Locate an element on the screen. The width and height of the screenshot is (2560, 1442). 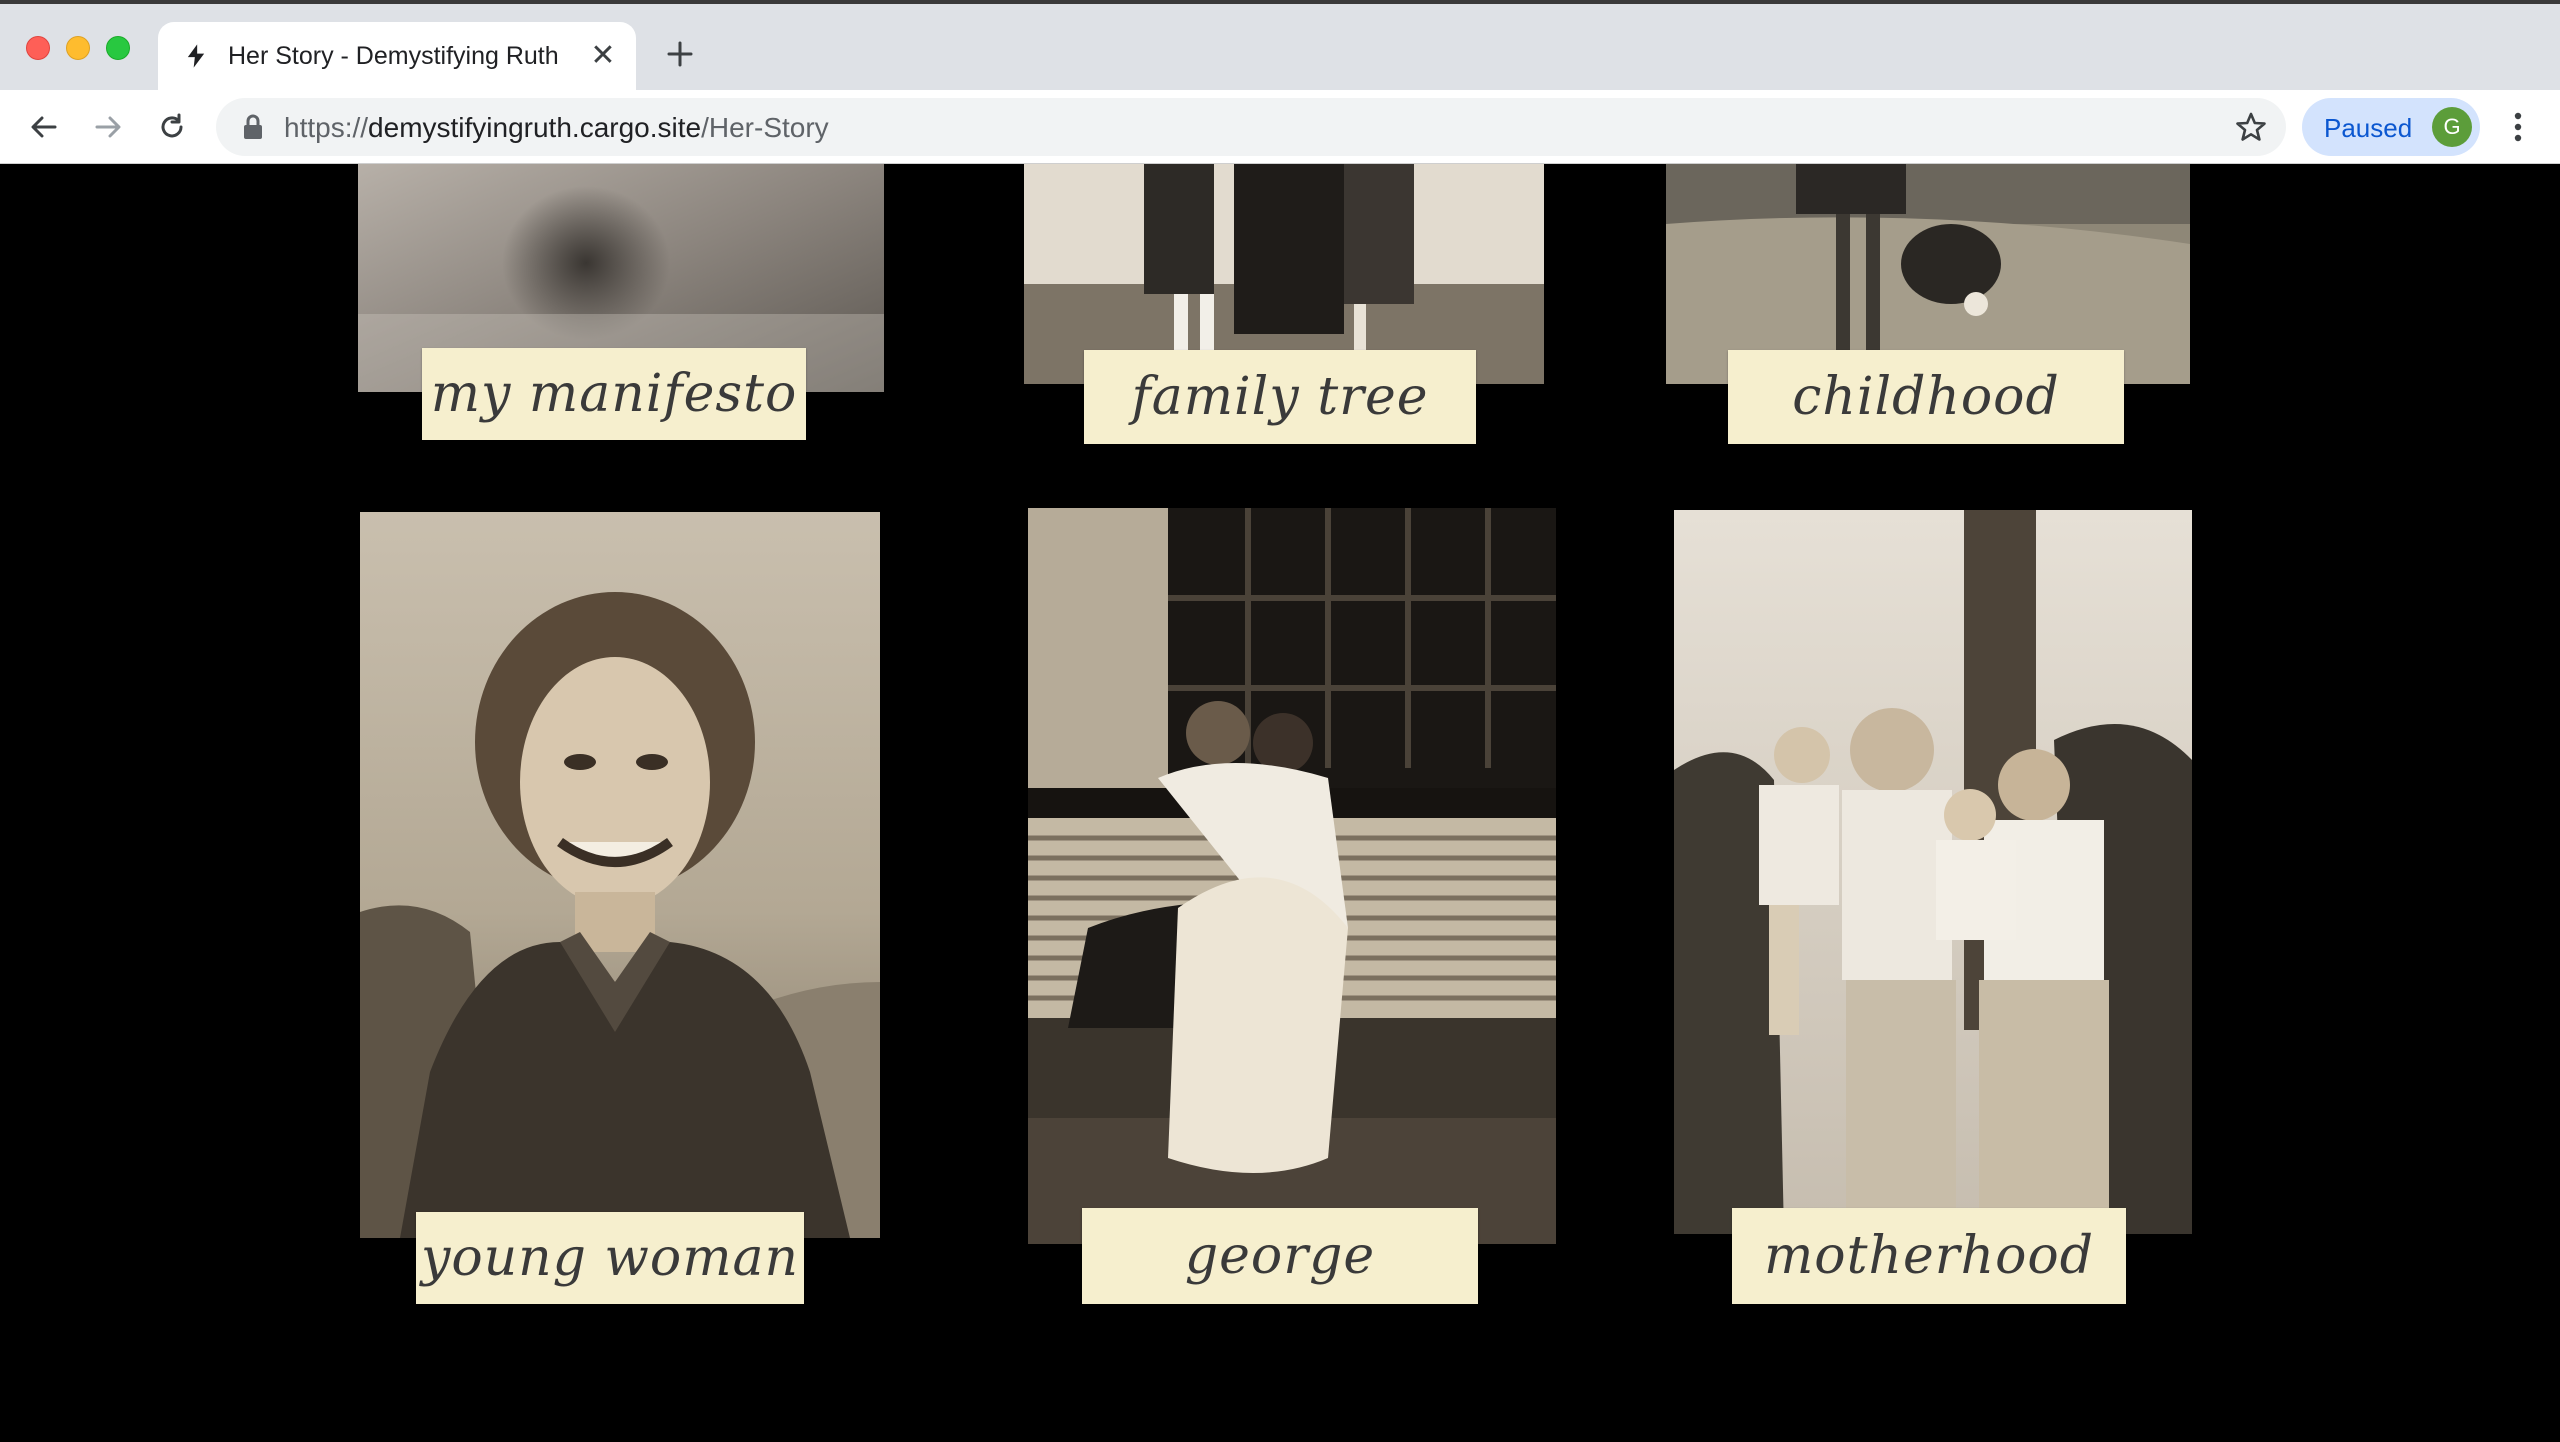
reload-button is located at coordinates (172, 127).